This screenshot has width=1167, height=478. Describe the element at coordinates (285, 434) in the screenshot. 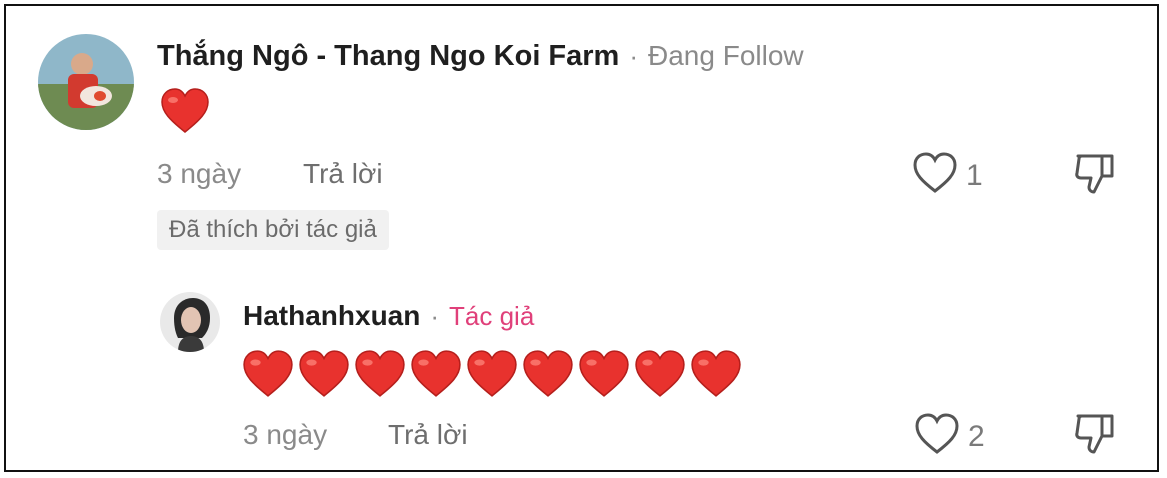

I see `reply-timestamp: 3 ngày` at that location.